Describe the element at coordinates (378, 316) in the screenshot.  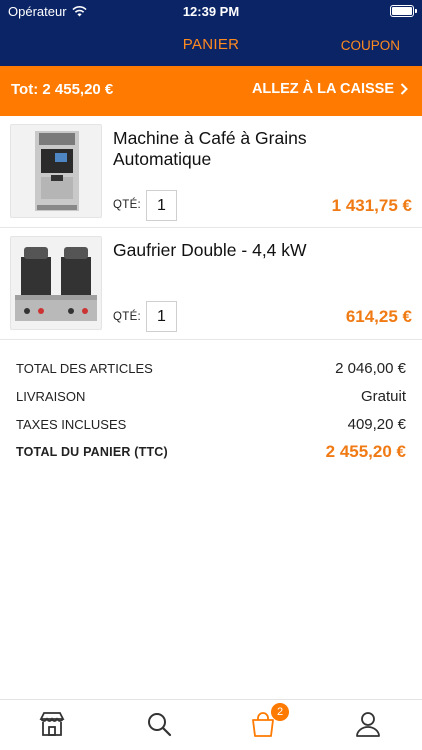
I see `product-price: 614,25 €` at that location.